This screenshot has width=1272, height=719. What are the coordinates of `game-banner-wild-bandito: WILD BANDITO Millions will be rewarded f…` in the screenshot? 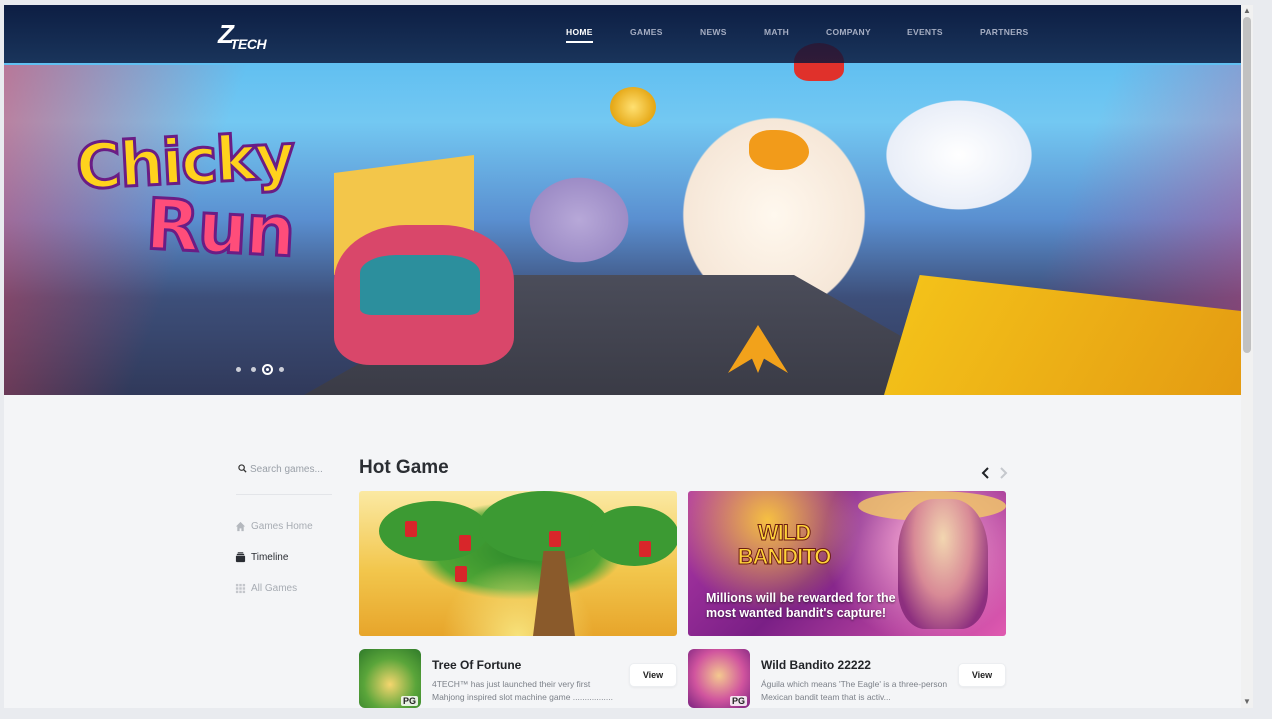 It's located at (847, 563).